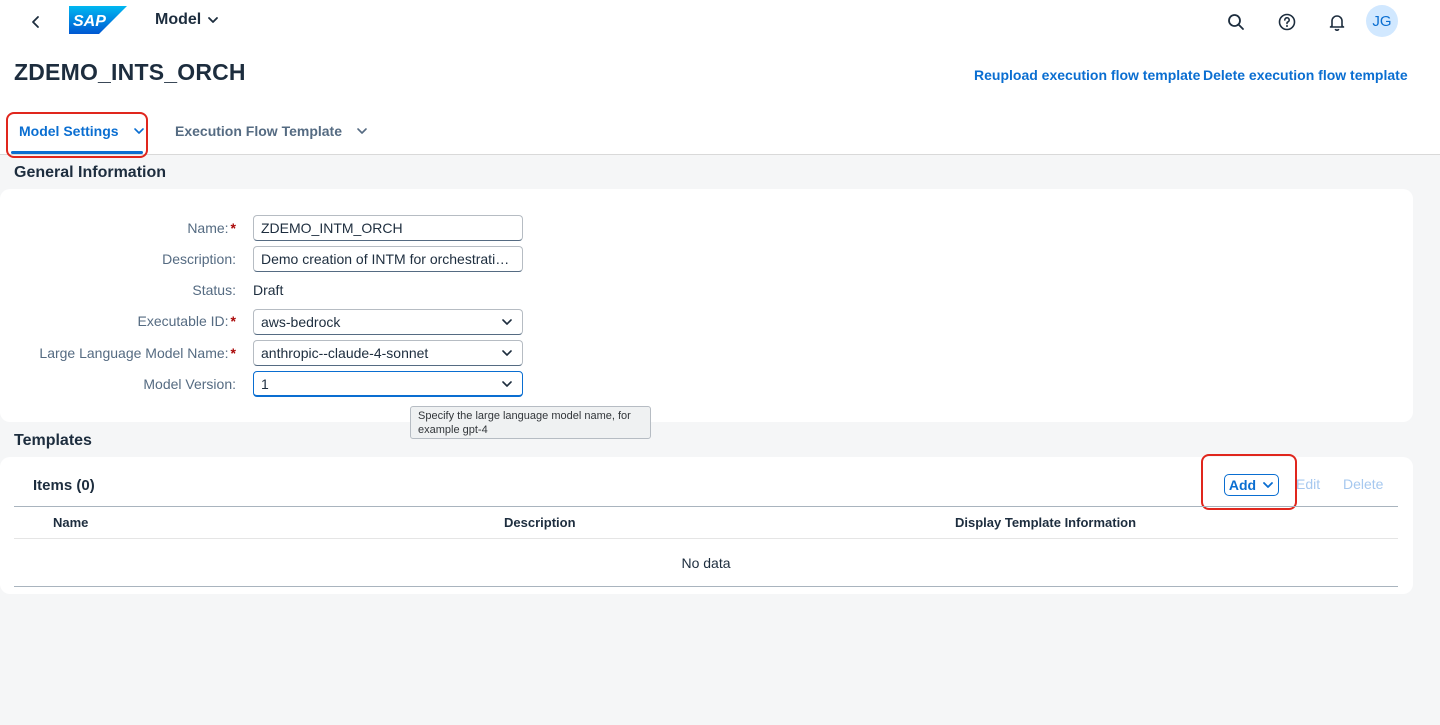 The image size is (1440, 725). Describe the element at coordinates (53, 440) in the screenshot. I see `templates-title: Templates` at that location.